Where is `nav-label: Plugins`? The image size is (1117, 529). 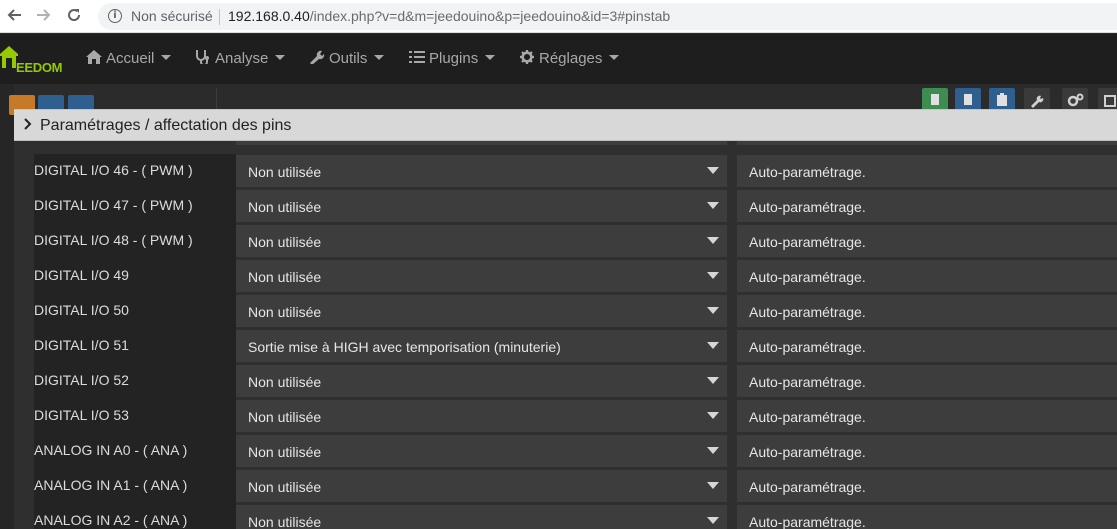 nav-label: Plugins is located at coordinates (454, 58).